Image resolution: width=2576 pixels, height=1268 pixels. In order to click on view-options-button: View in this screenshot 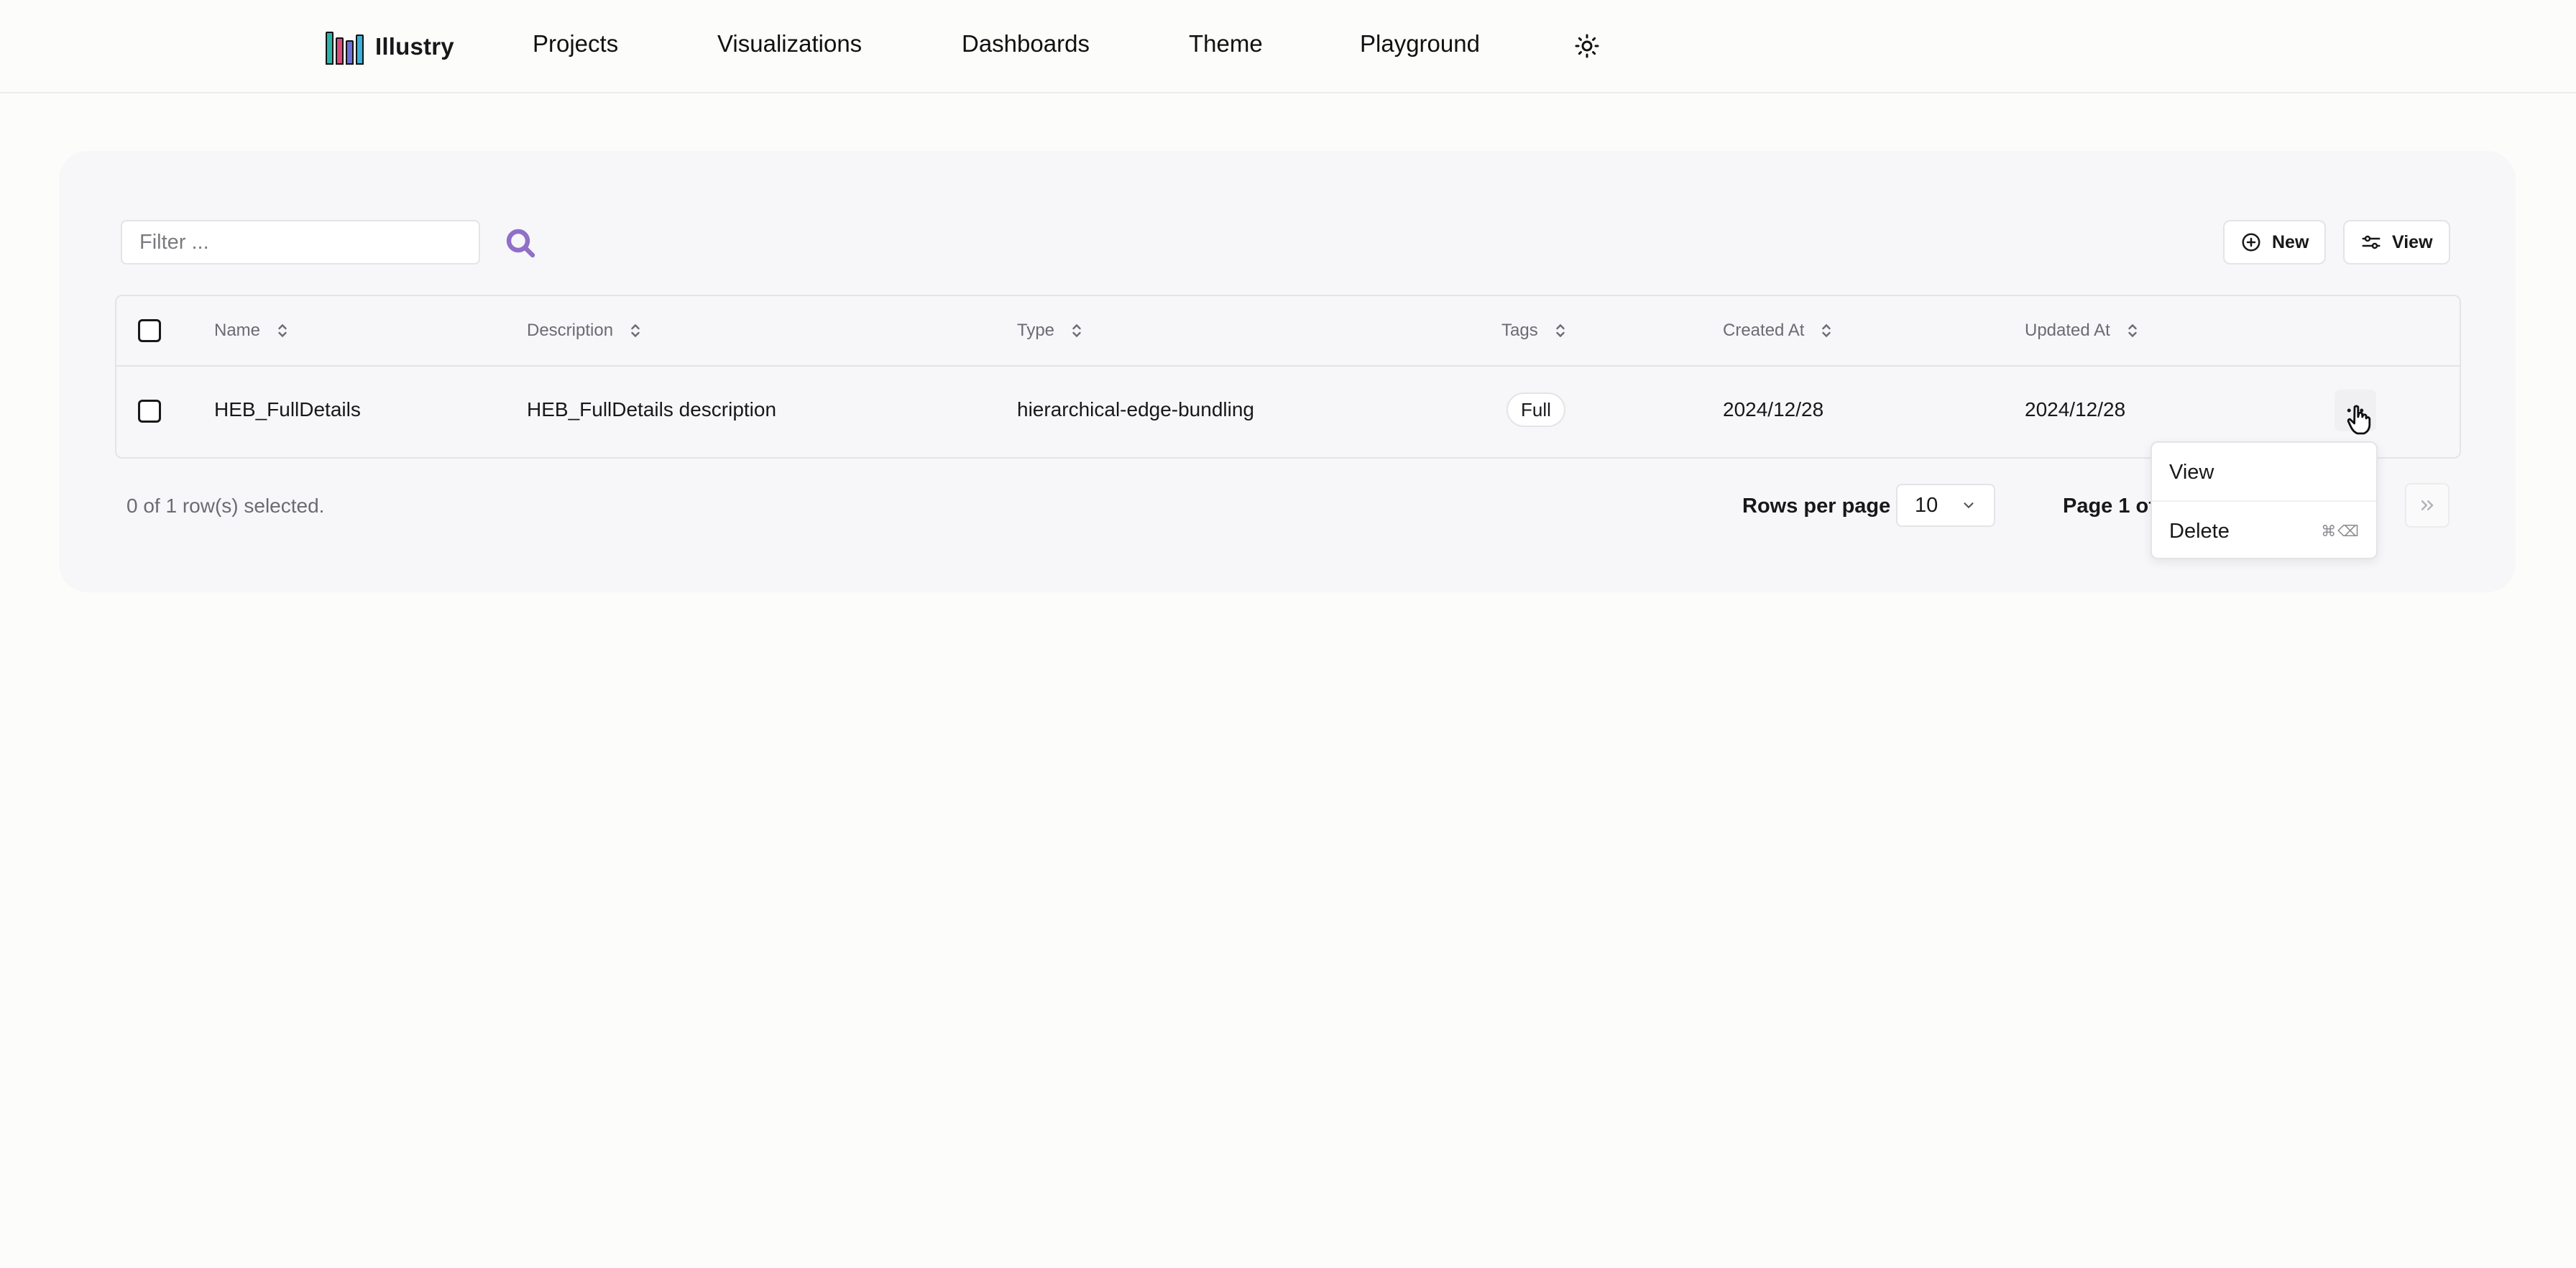, I will do `click(2396, 242)`.